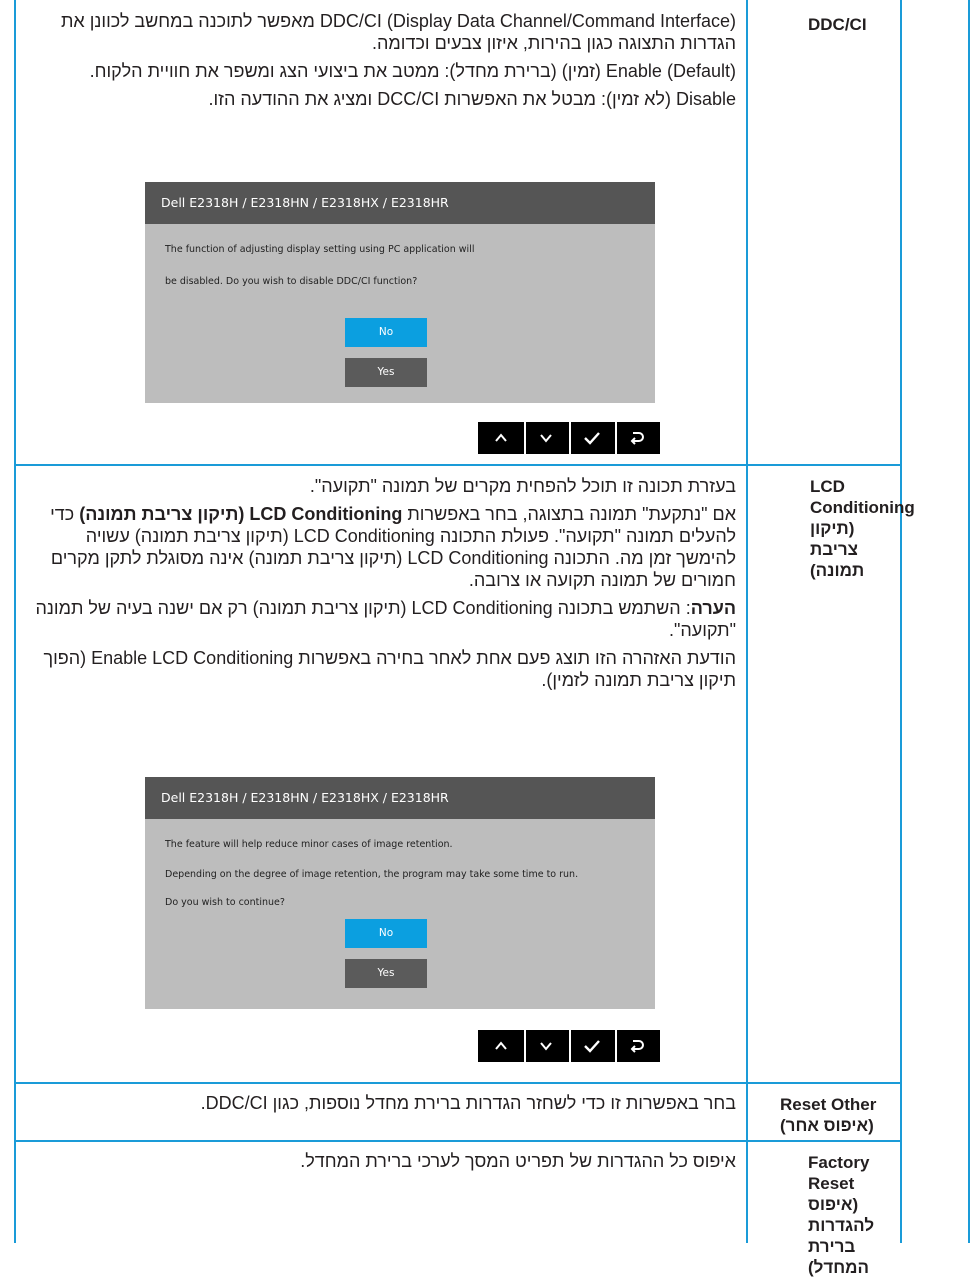  I want to click on table-divider-heading, so click(901, 621).